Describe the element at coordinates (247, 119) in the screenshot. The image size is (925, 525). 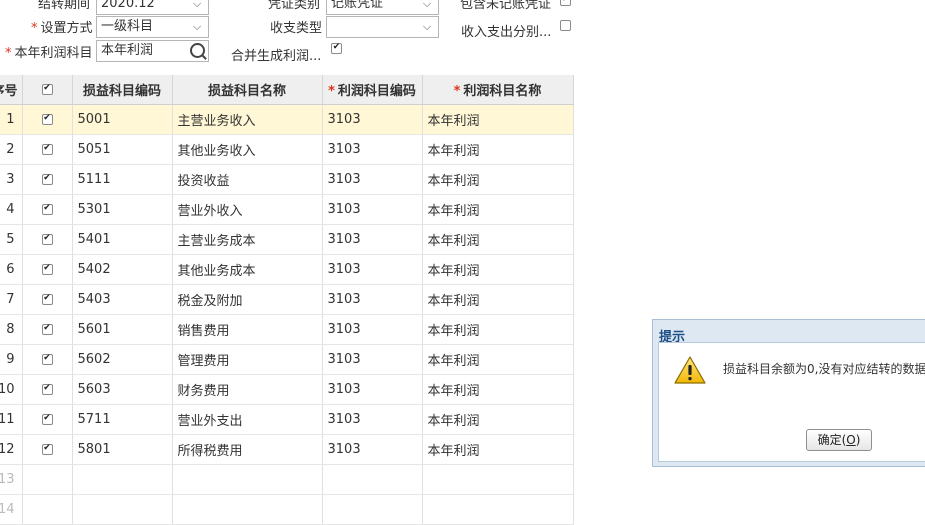
I see `pl-name-cell: 主营业务收入` at that location.